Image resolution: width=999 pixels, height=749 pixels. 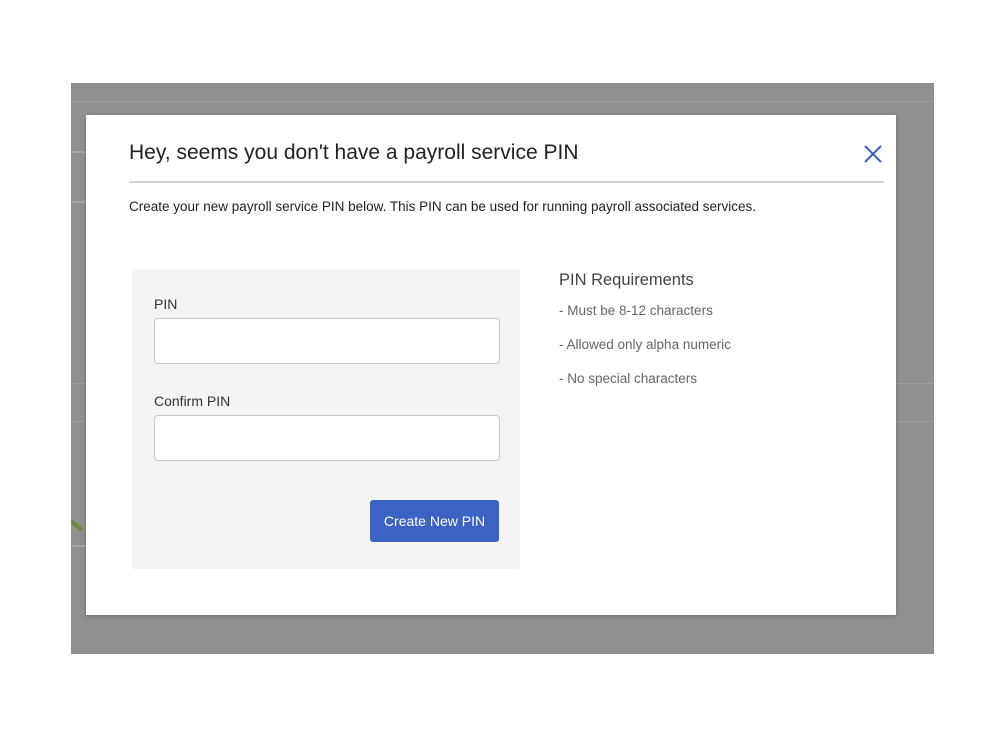 What do you see at coordinates (502, 101) in the screenshot?
I see `background-divider` at bounding box center [502, 101].